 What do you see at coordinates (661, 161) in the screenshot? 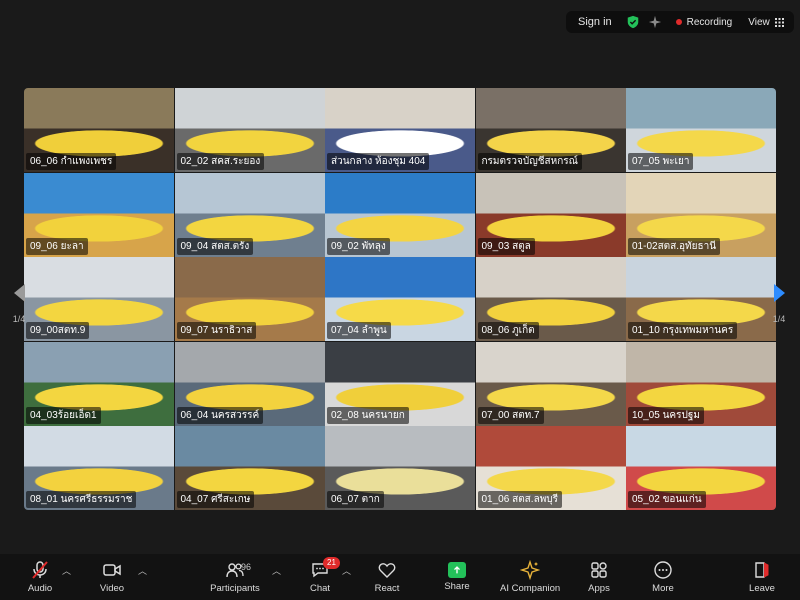
I see `participant-name-label: 07_05 พะเยา` at bounding box center [661, 161].